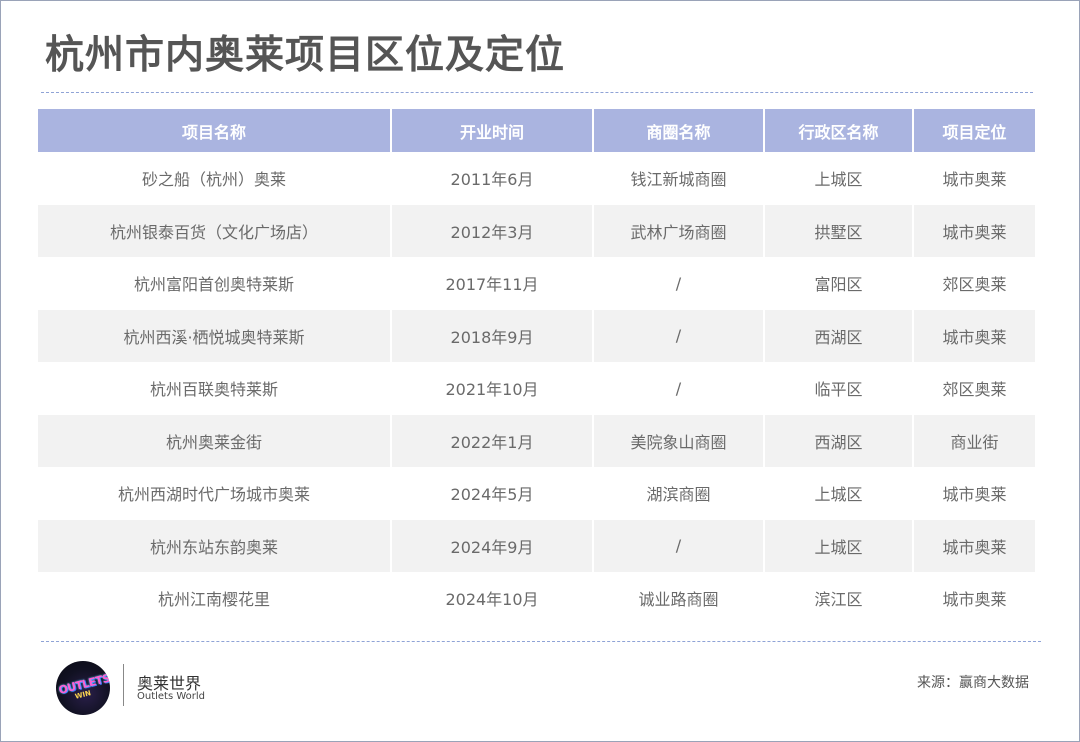 This screenshot has width=1080, height=742. What do you see at coordinates (492, 335) in the screenshot?
I see `cell-opening-date: 2018年9月` at bounding box center [492, 335].